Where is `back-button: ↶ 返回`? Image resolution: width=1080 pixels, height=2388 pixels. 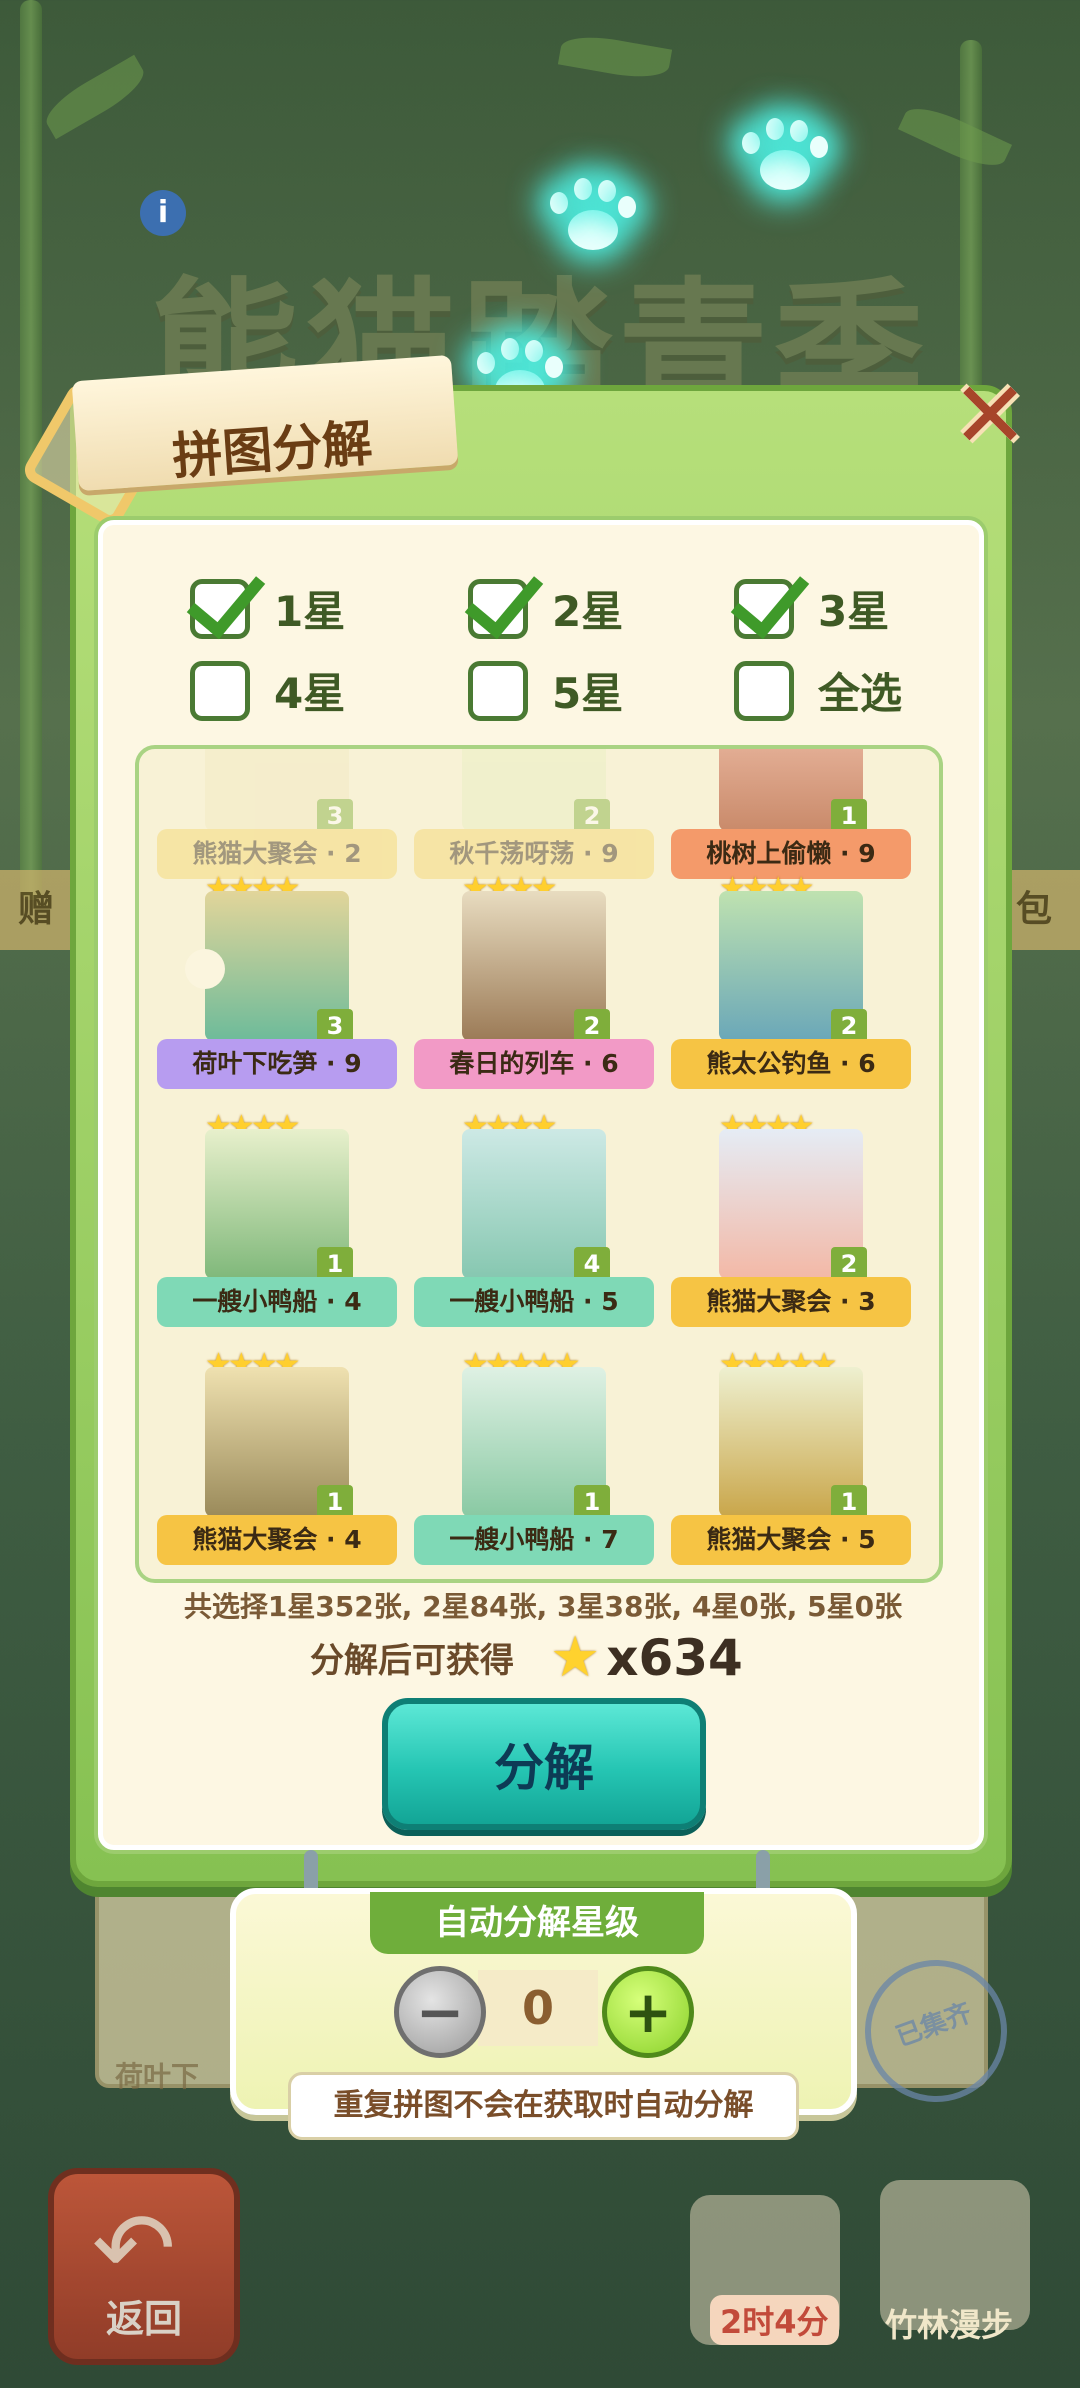
back-button: ↶ 返回 is located at coordinates (144, 2266).